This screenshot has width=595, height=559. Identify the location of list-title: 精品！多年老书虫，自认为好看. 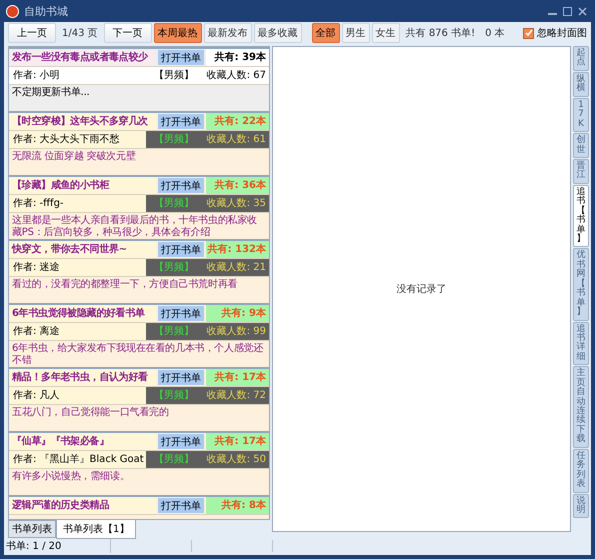
(82, 377).